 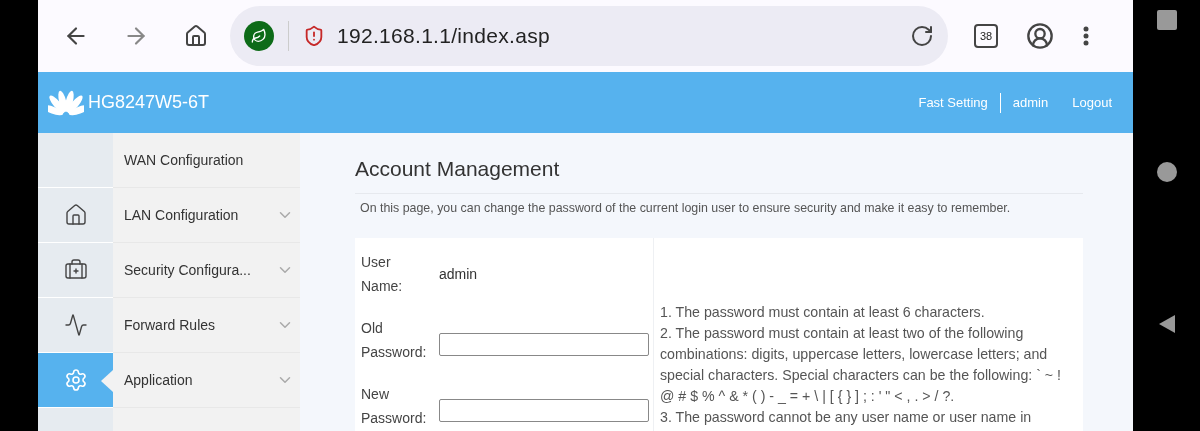 What do you see at coordinates (922, 36) in the screenshot?
I see `reload-icon` at bounding box center [922, 36].